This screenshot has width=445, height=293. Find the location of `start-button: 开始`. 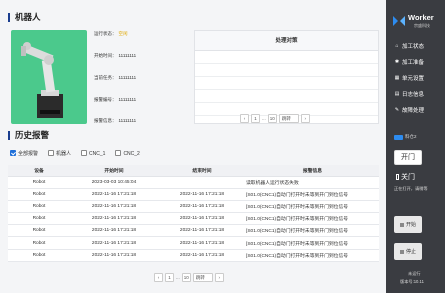

start-button: 开始 is located at coordinates (408, 224).